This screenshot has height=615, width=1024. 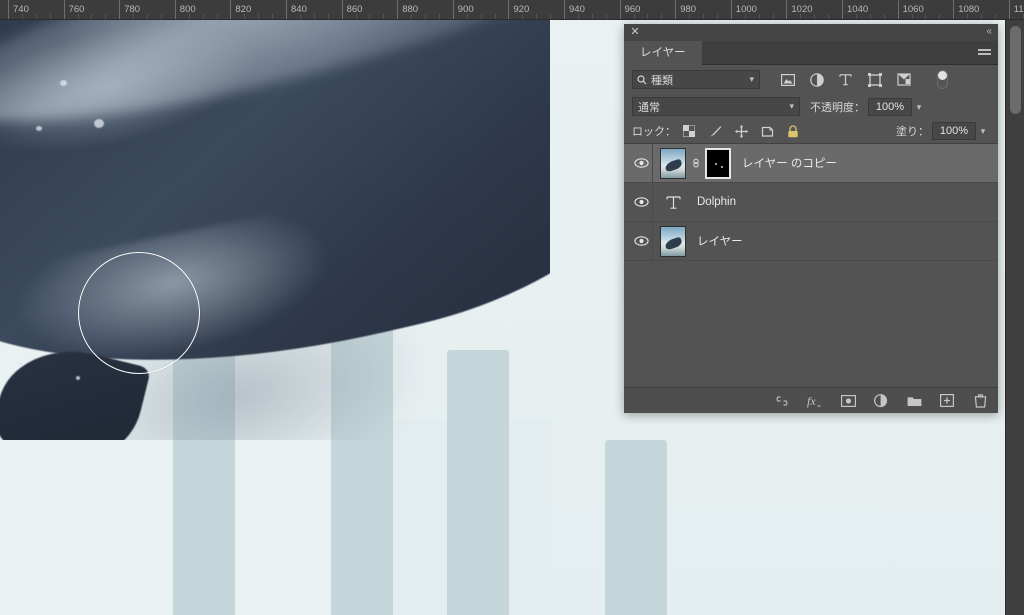 What do you see at coordinates (787, 79) in the screenshot?
I see `pixel-filter-icon` at bounding box center [787, 79].